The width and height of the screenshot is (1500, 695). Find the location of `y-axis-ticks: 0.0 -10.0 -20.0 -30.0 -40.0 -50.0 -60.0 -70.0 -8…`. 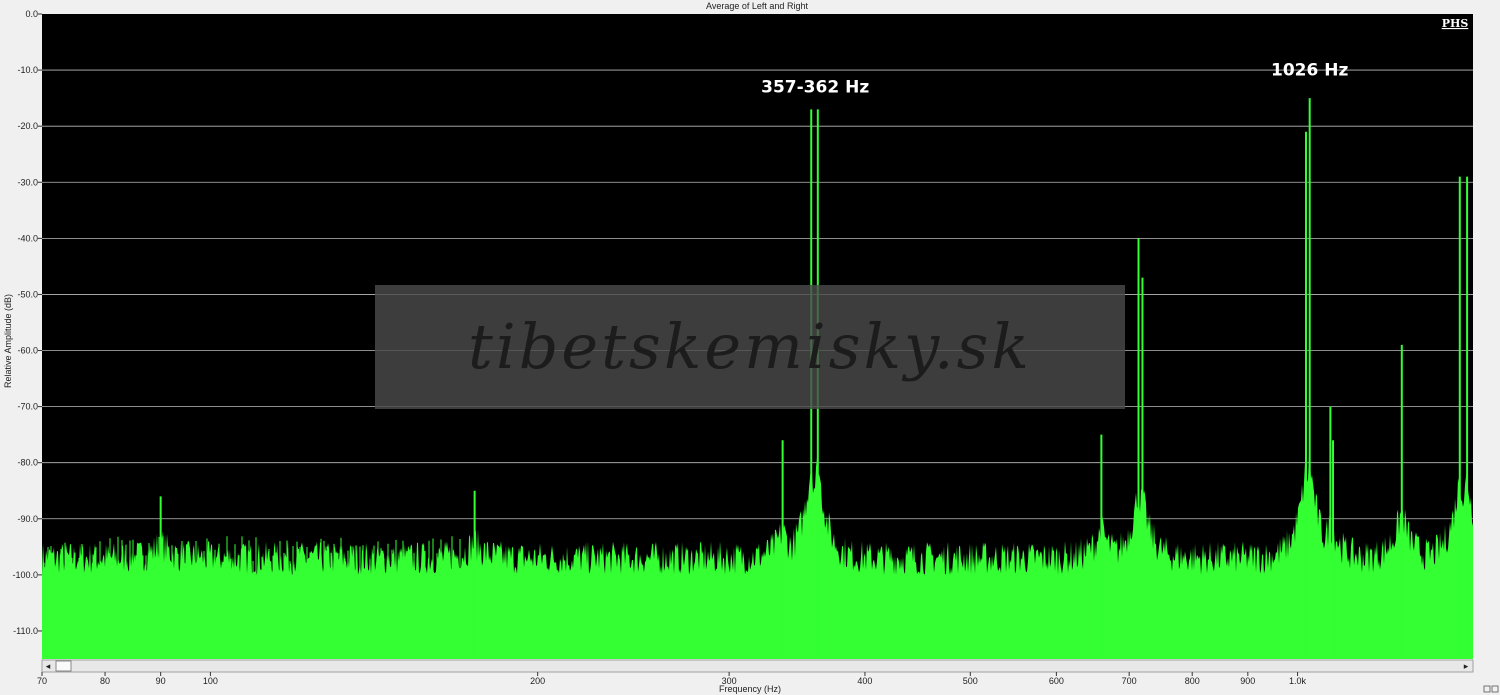

y-axis-ticks: 0.0 -10.0 -20.0 -30.0 -40.0 -50.0 -60.0 -70.0 -8… is located at coordinates (27, 322).